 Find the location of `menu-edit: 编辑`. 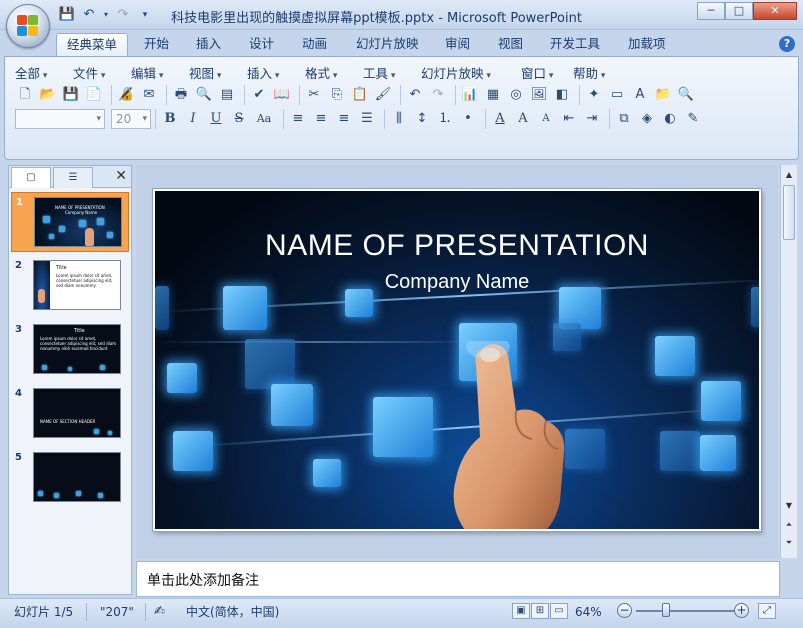

menu-edit: 编辑 is located at coordinates (160, 72).